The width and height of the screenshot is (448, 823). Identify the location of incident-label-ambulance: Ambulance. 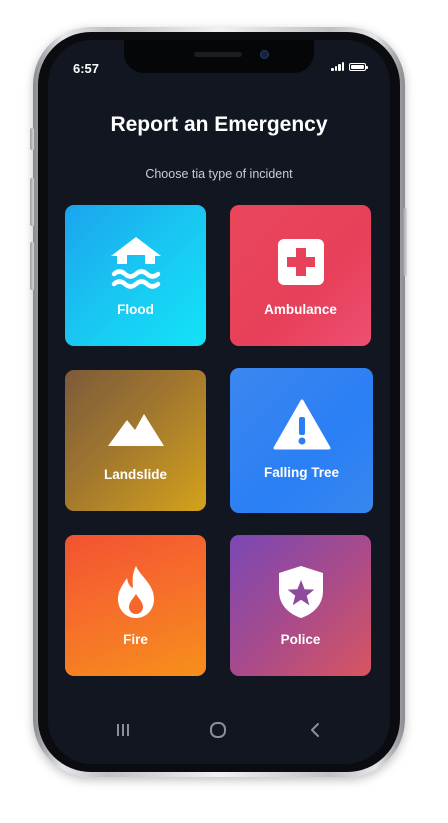
(300, 309).